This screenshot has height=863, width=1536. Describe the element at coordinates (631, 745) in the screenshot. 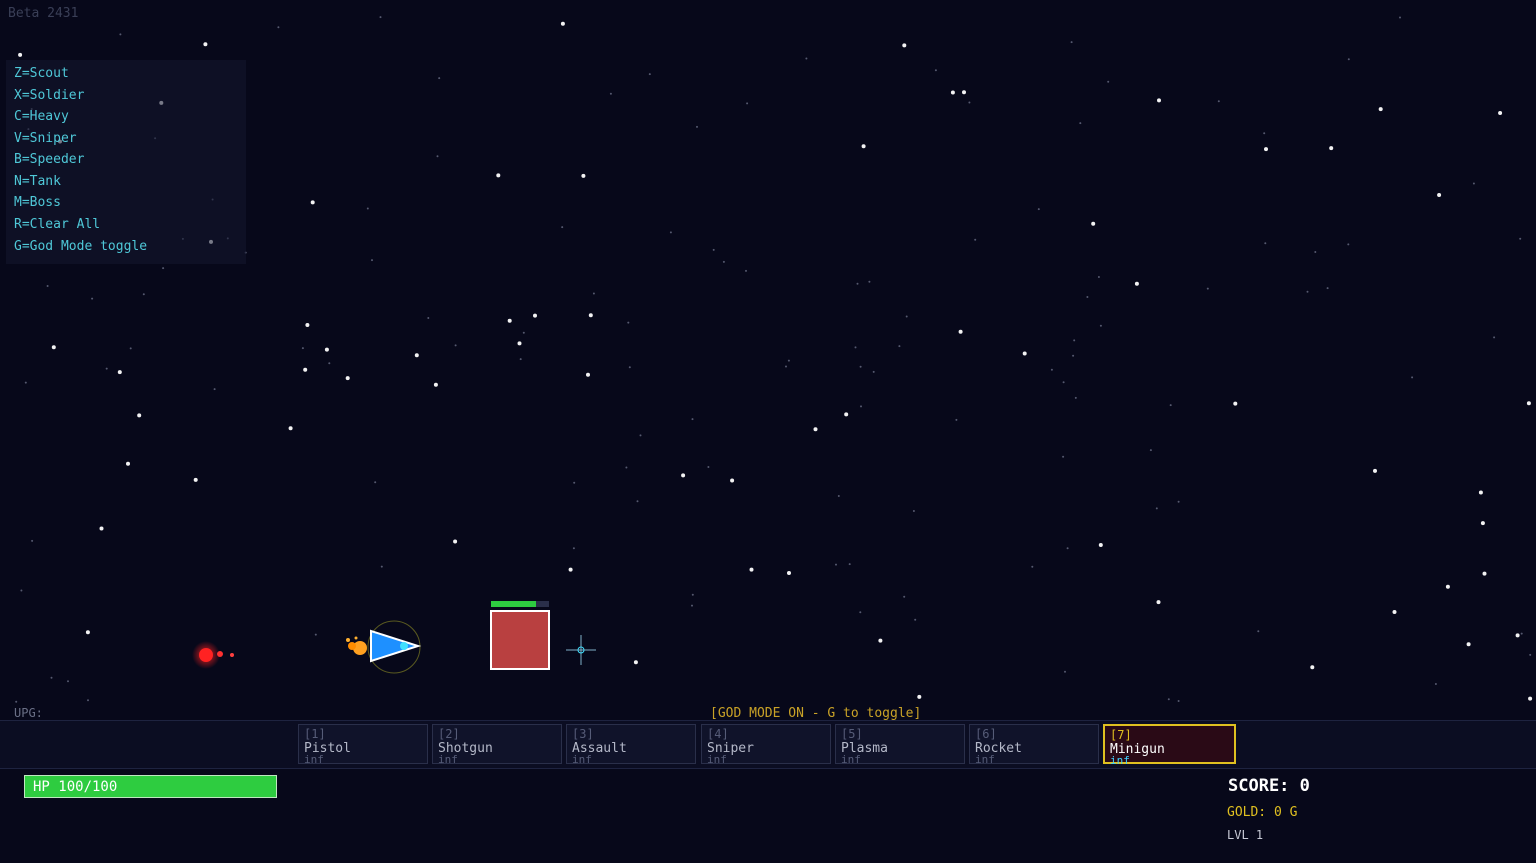

I see `weapon-slot-assault: [3] Assault inf` at that location.